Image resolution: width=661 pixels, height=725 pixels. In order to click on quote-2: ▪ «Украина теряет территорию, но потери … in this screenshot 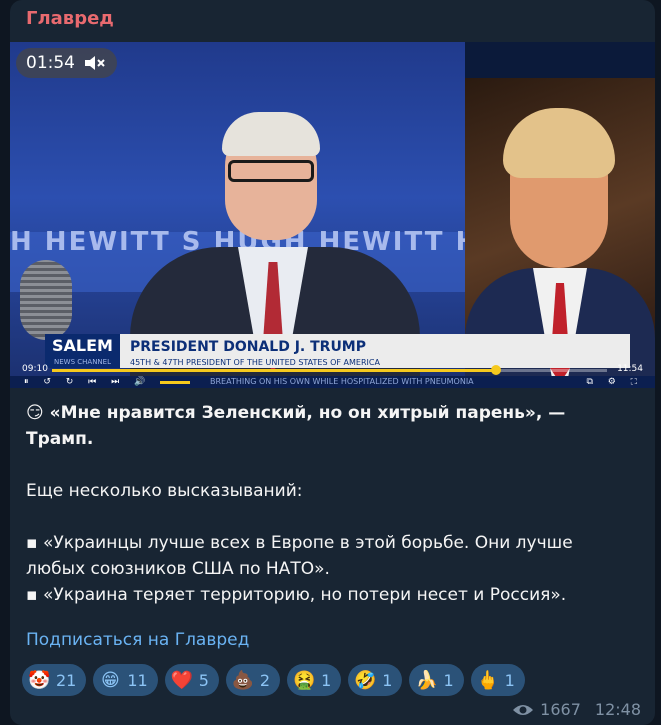, I will do `click(331, 595)`.